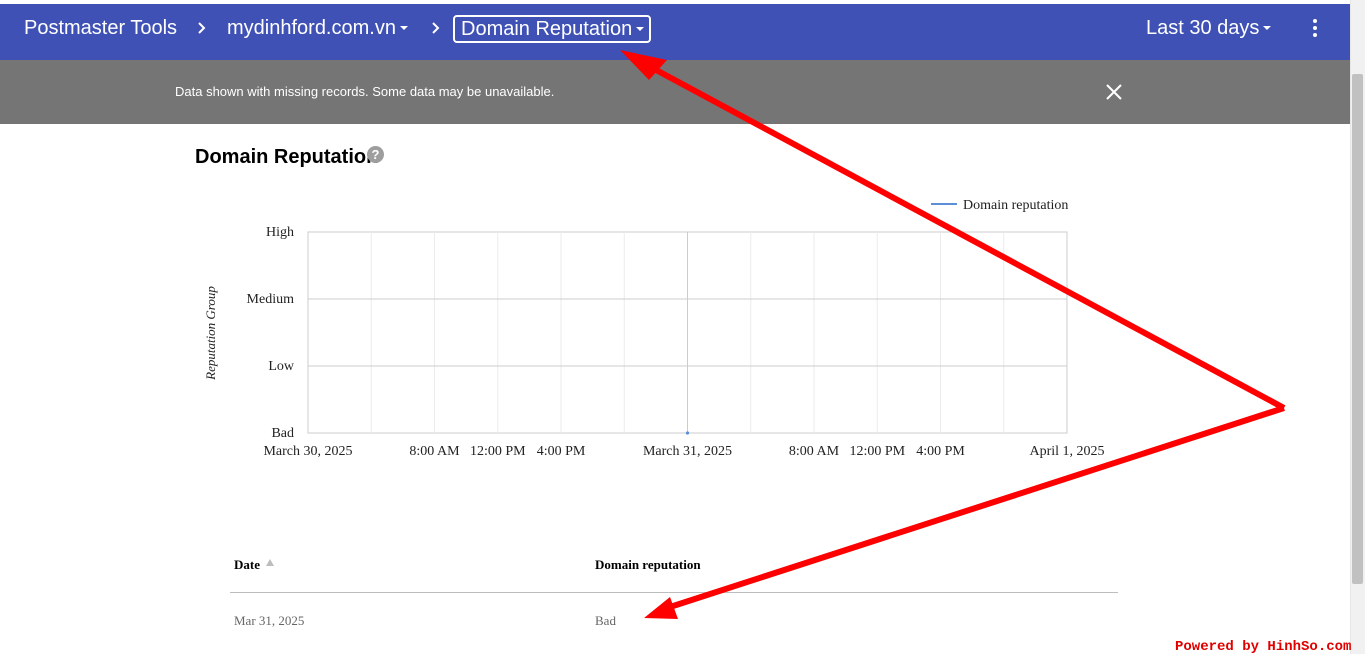 The image size is (1365, 654). I want to click on close-icon, so click(1114, 92).